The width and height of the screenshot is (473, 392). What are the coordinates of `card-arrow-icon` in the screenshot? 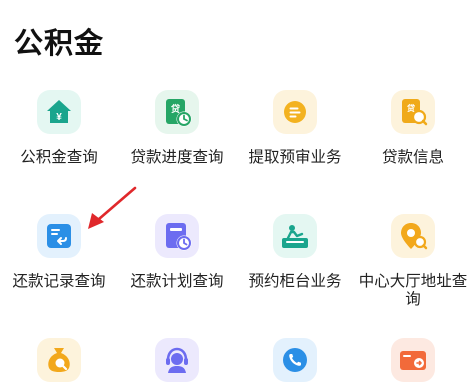 It's located at (413, 360).